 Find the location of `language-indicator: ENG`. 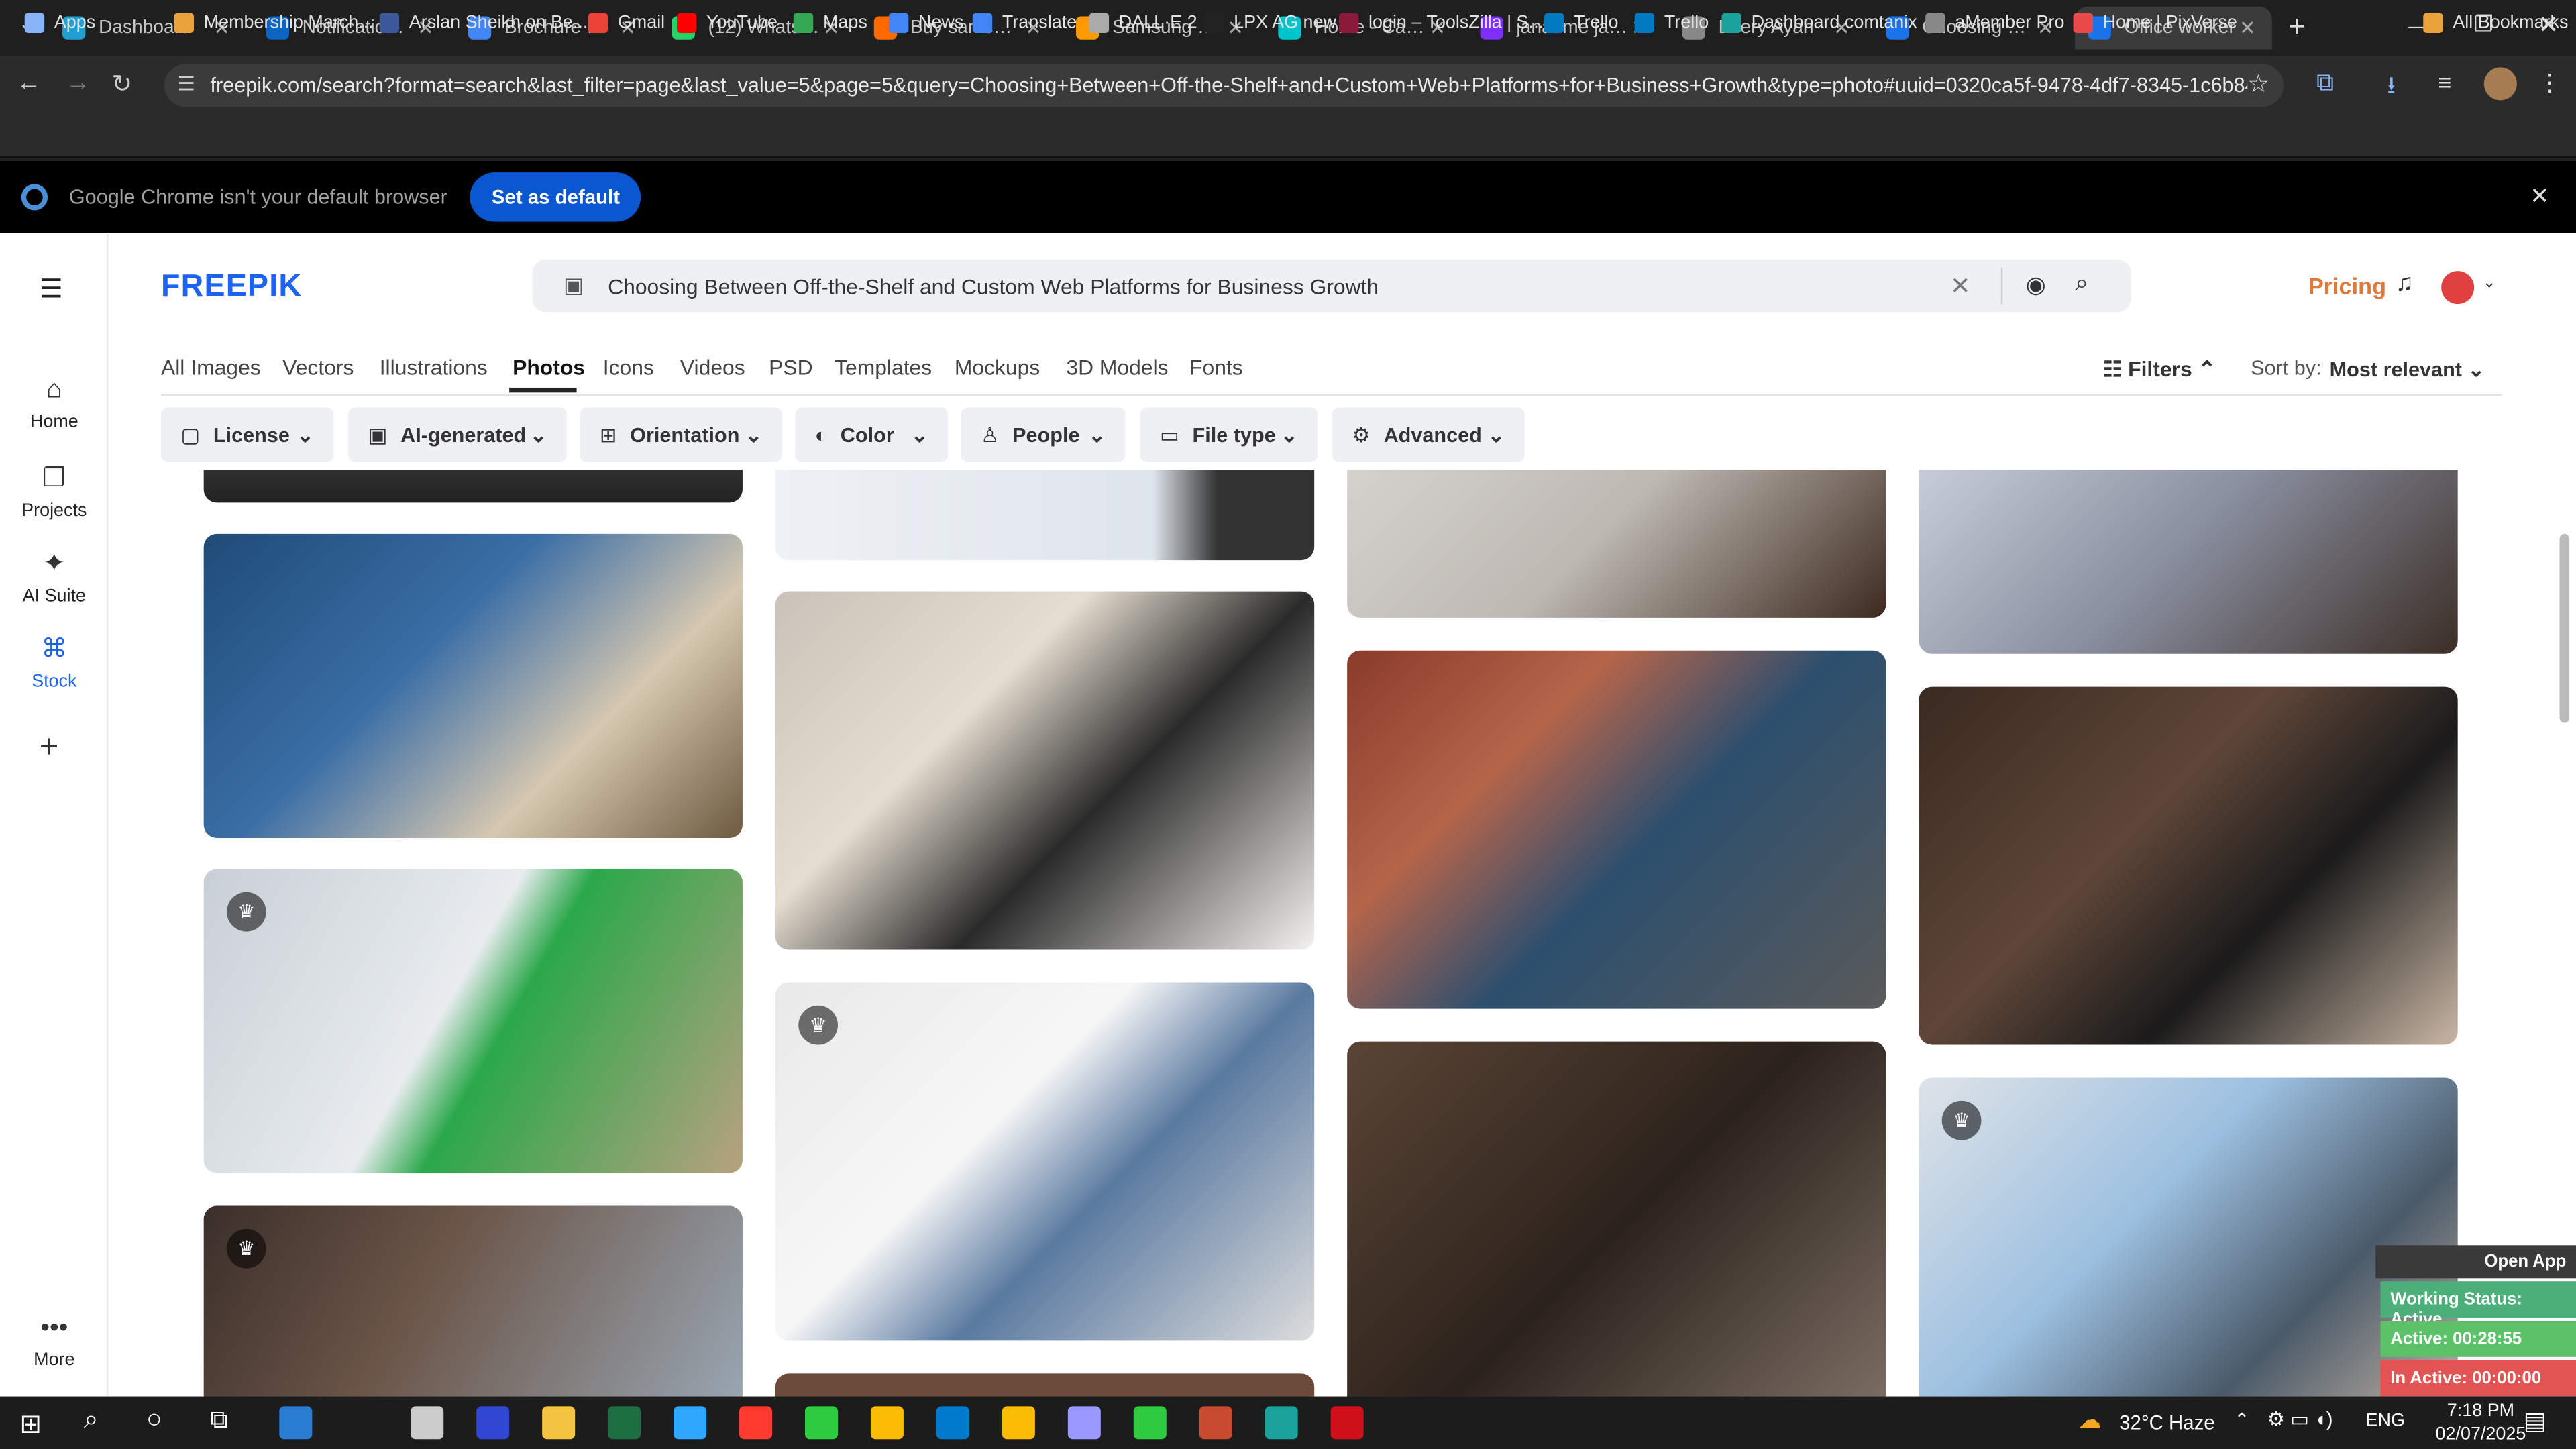

language-indicator: ENG is located at coordinates (2385, 1421).